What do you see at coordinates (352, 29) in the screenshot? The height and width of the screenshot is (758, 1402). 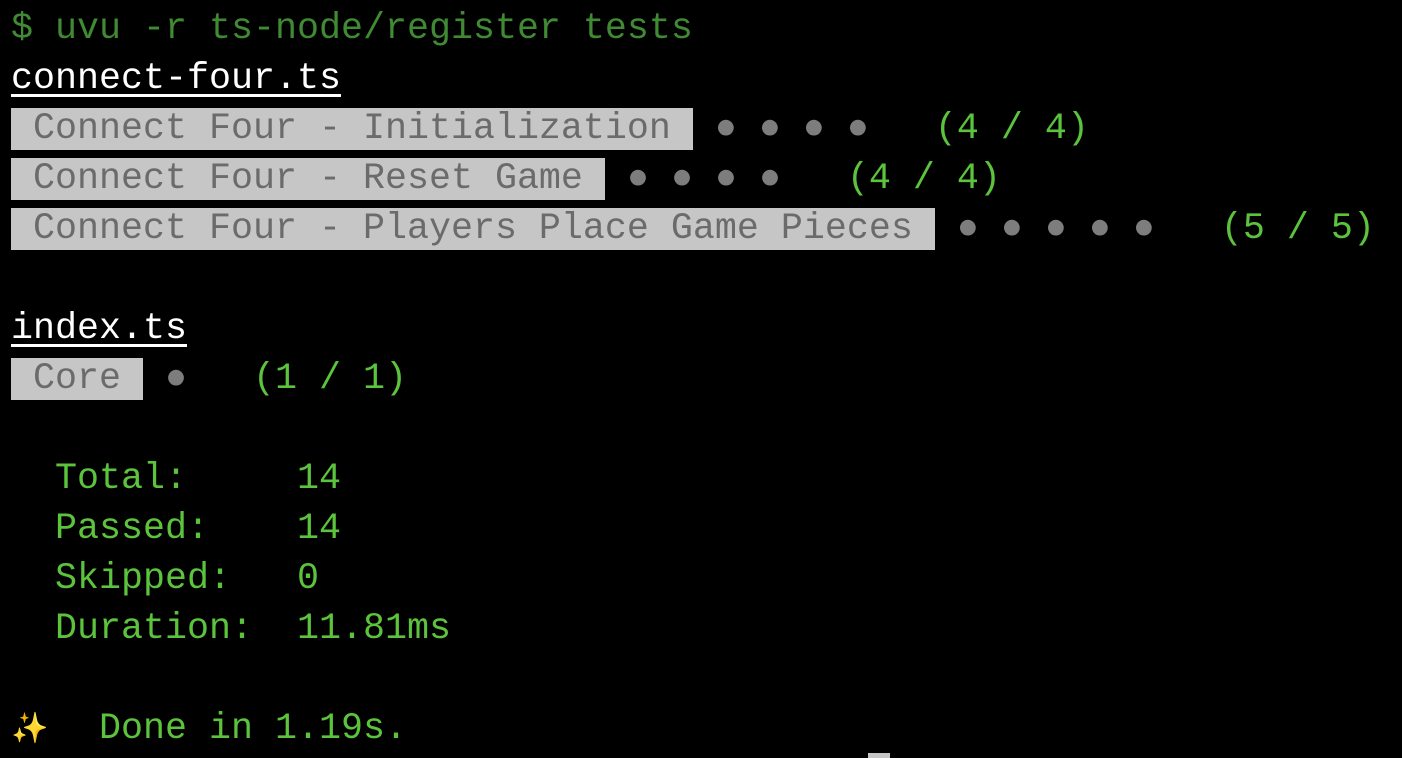 I see `command-line: $ uvu -r ts-node/register tests` at bounding box center [352, 29].